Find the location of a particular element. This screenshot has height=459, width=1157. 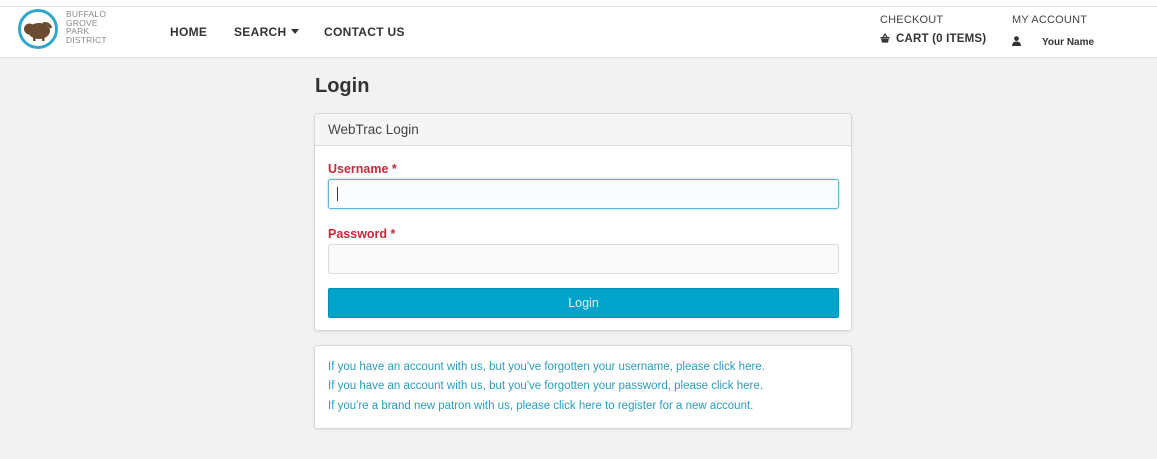

logo-line: District is located at coordinates (86, 39).